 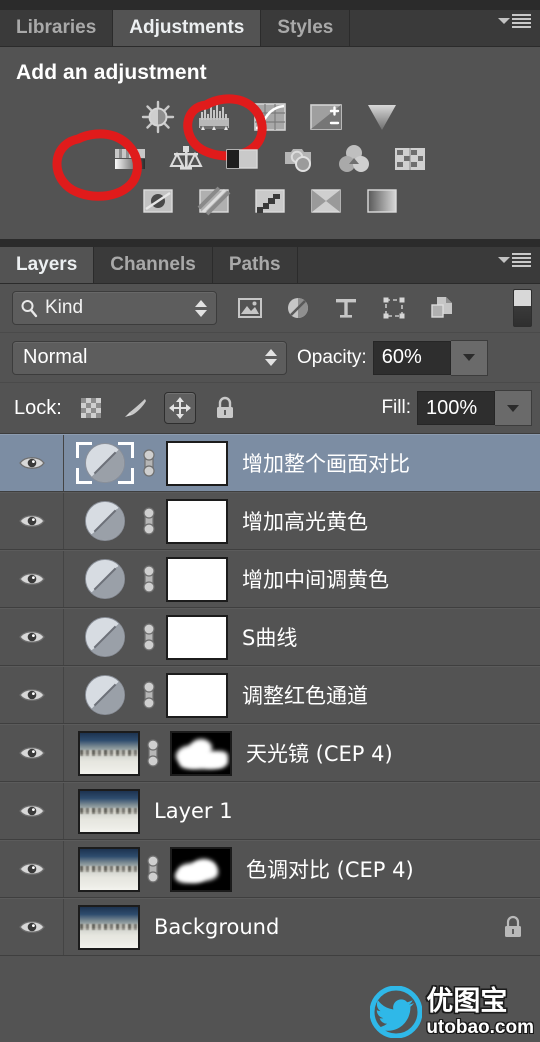 I want to click on filter-smart-object-icon, so click(x=442, y=308).